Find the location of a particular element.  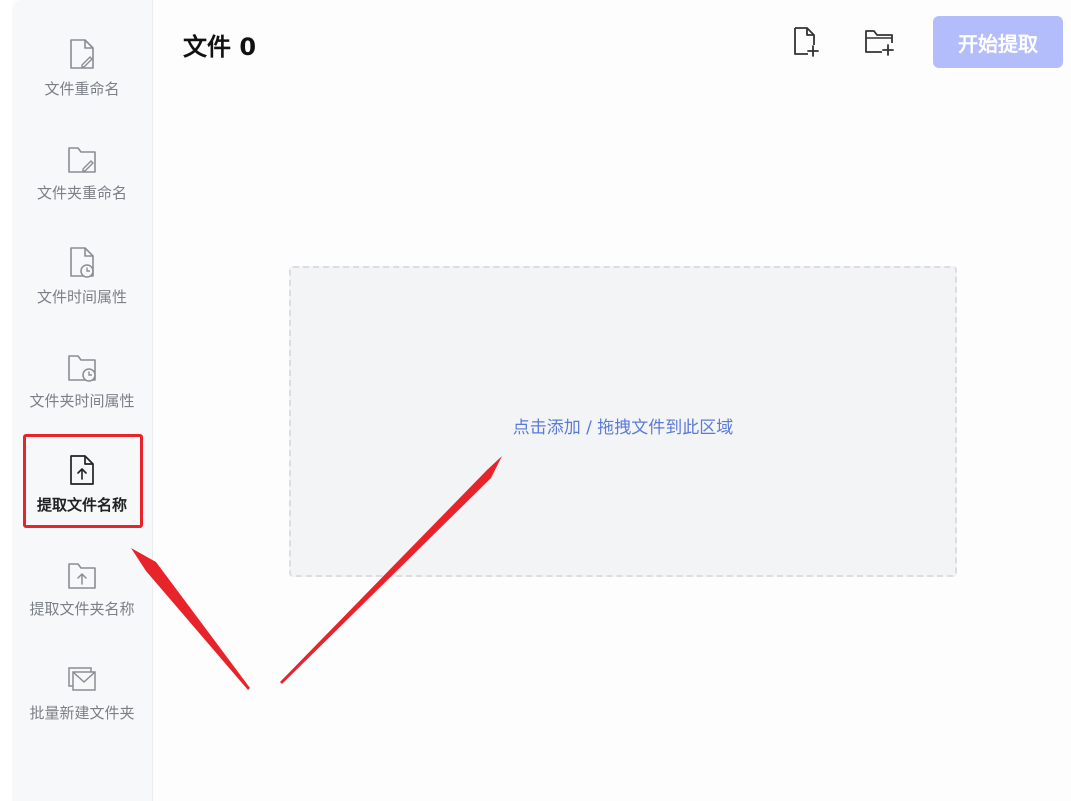

sidebar-item-label: 文件重命名 is located at coordinates (82, 89).